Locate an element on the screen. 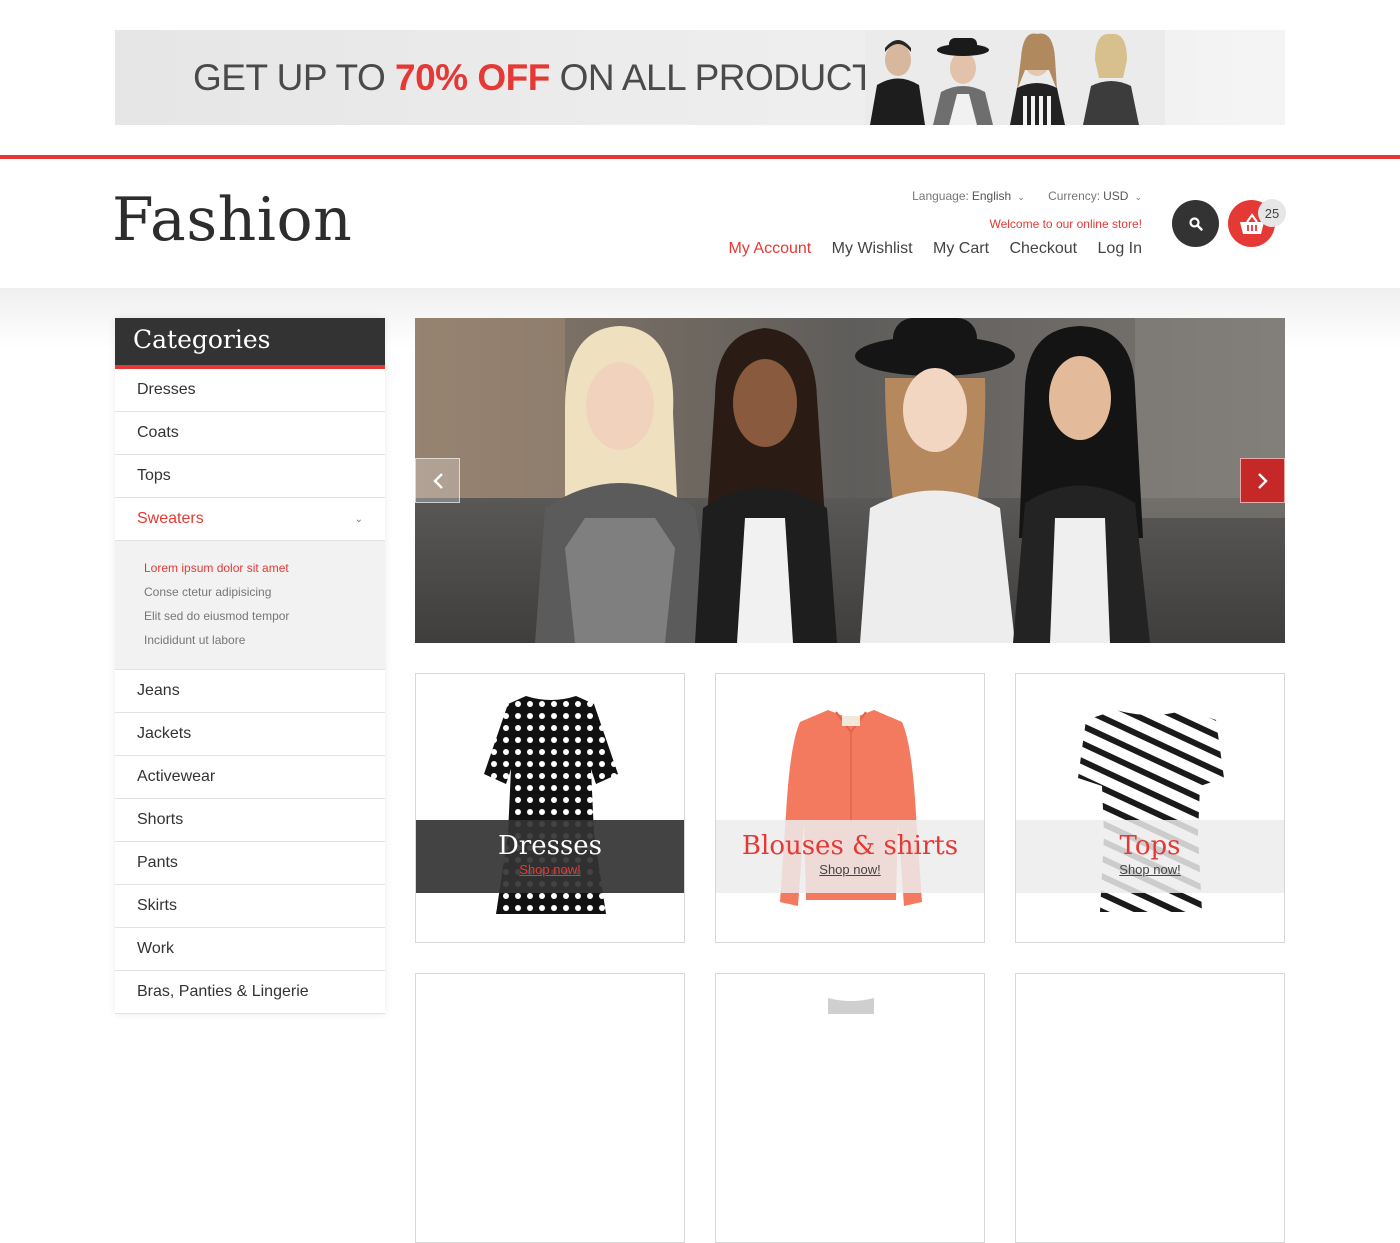 The width and height of the screenshot is (1400, 1243). category-tops: Tops is located at coordinates (250, 476).